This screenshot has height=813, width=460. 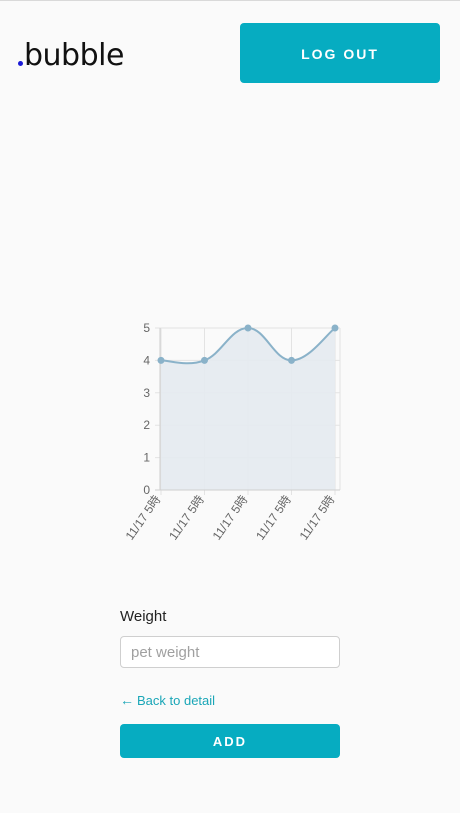 I want to click on y-tick-label: 1, so click(x=146, y=458).